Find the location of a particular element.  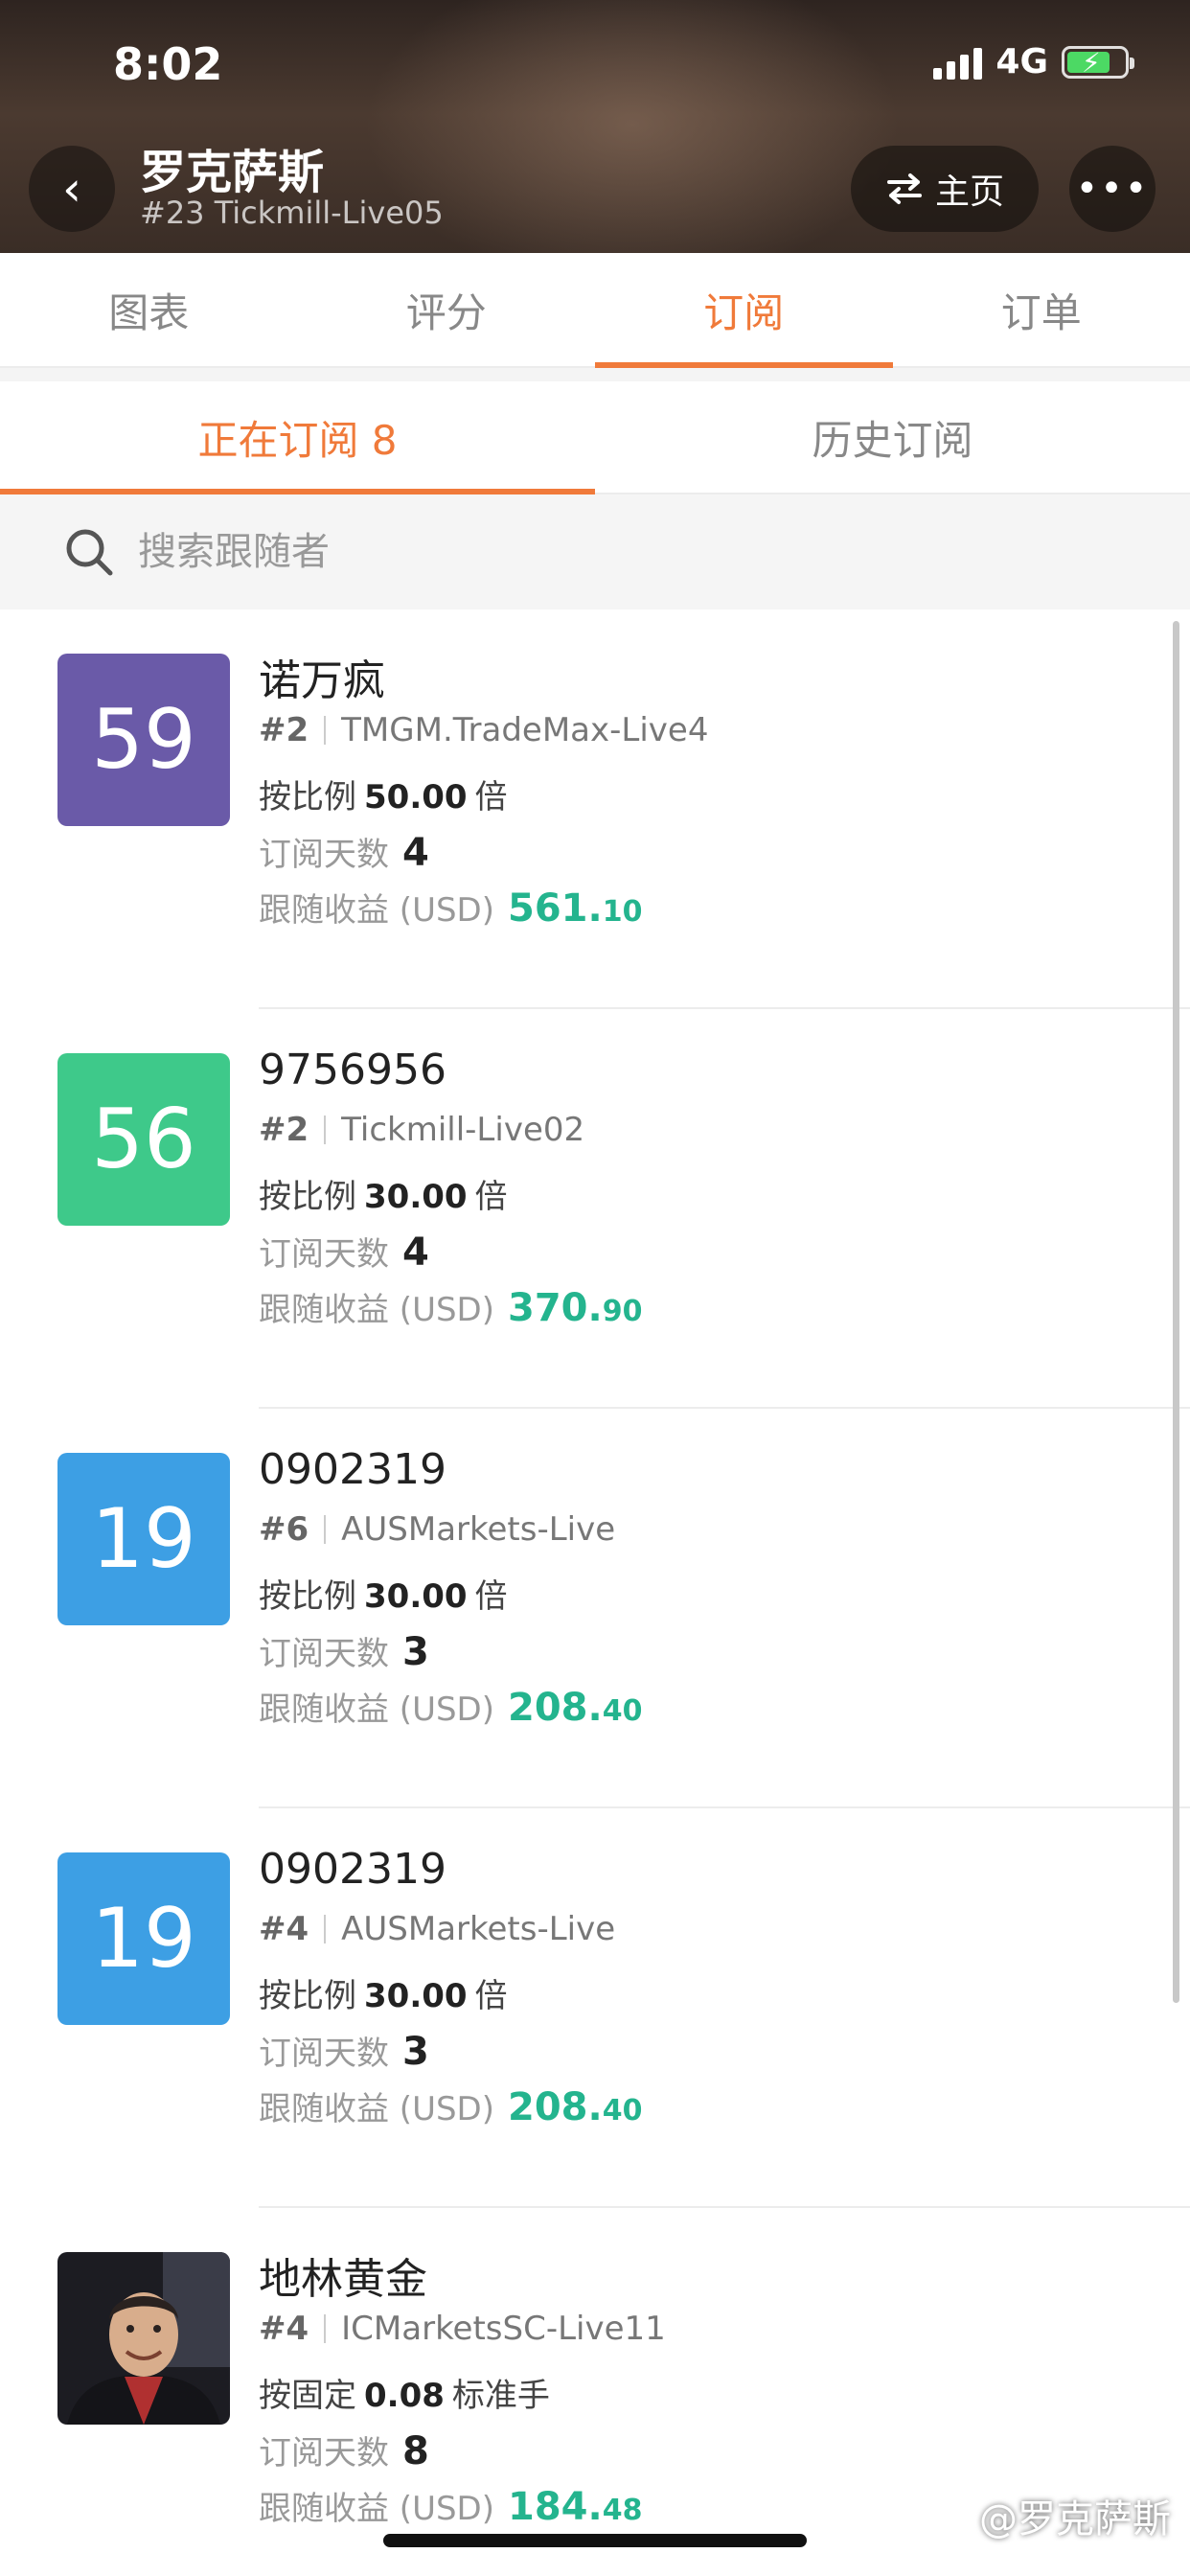

ratio-value: 50.00 is located at coordinates (416, 797).